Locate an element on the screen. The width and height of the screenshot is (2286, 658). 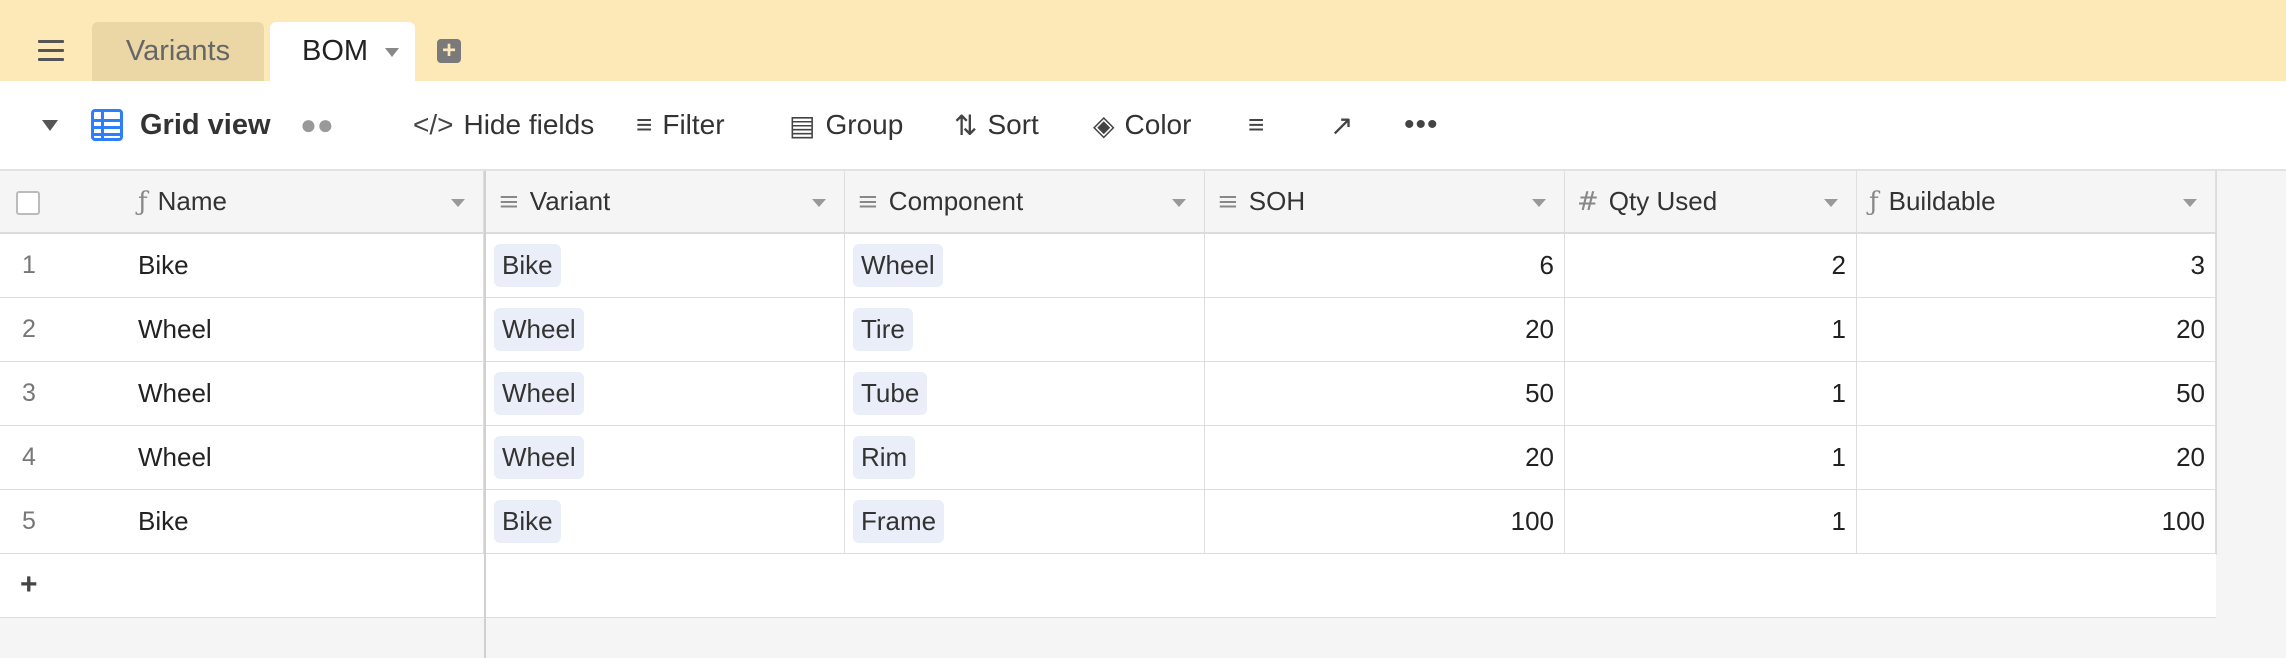
color-button: ◈ Color is located at coordinates (1142, 125).